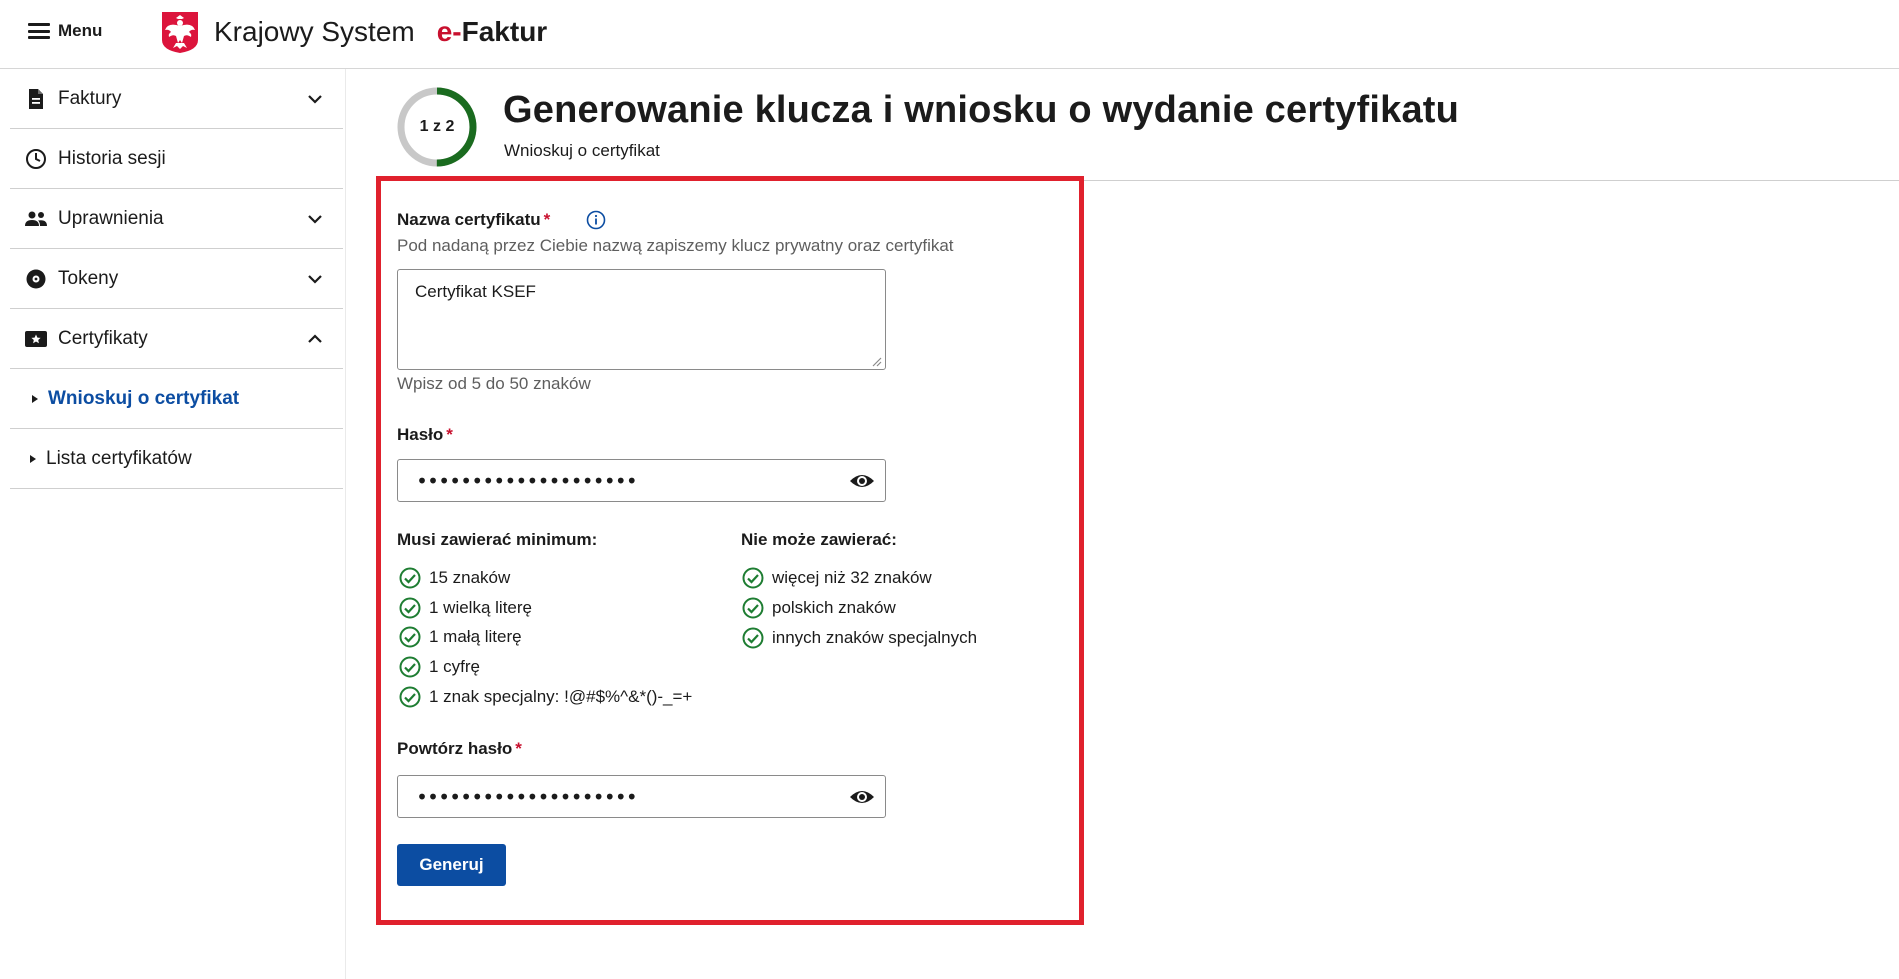 Image resolution: width=1899 pixels, height=979 pixels. Describe the element at coordinates (315, 338) in the screenshot. I see `chevron-up-icon` at that location.